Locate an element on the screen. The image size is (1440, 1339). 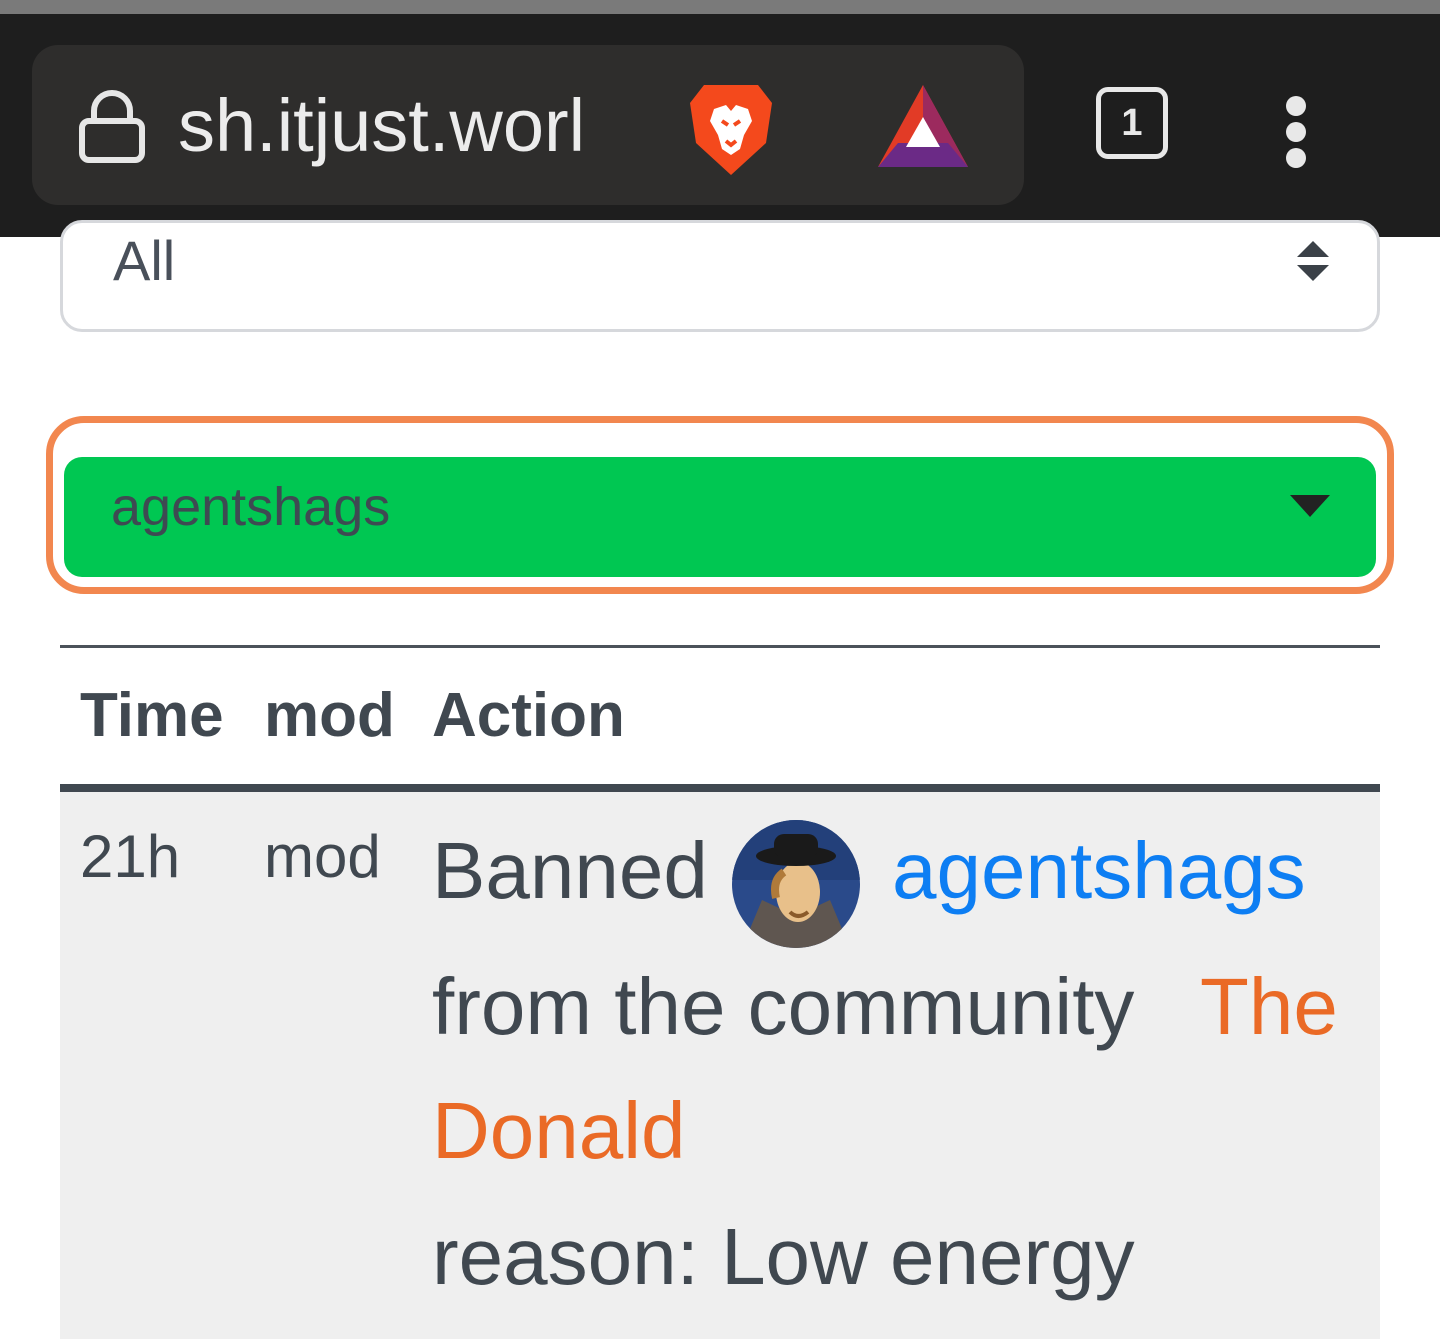
lock-icon is located at coordinates (112, 126).